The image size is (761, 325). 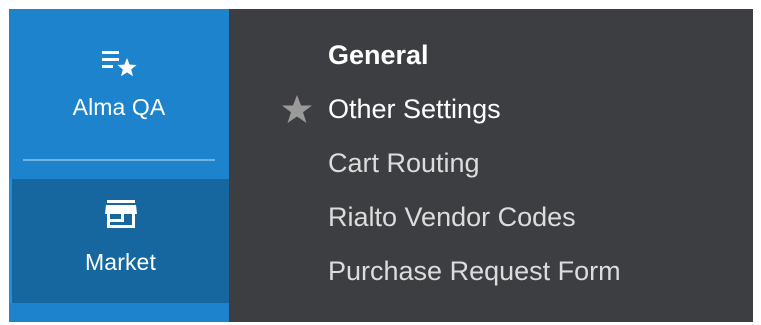 I want to click on star-icon, so click(x=297, y=109).